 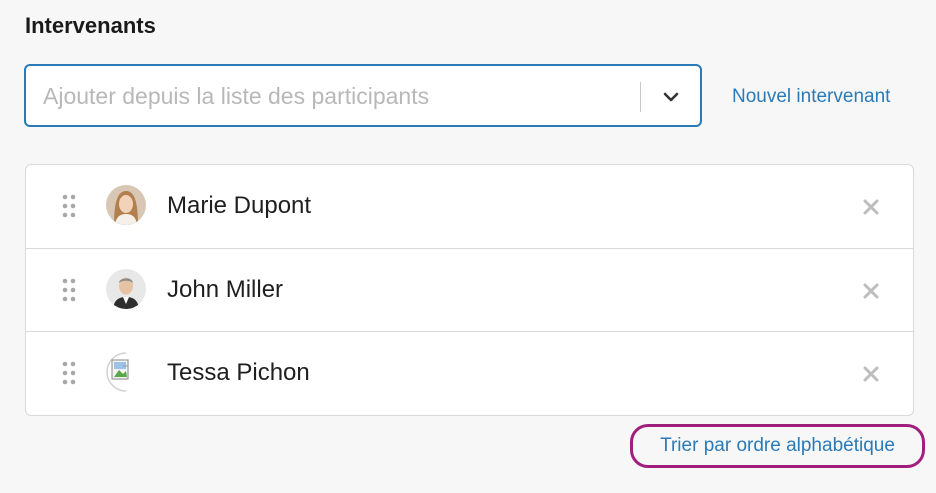 I want to click on speaker-name: Tessa Pichon, so click(x=238, y=372).